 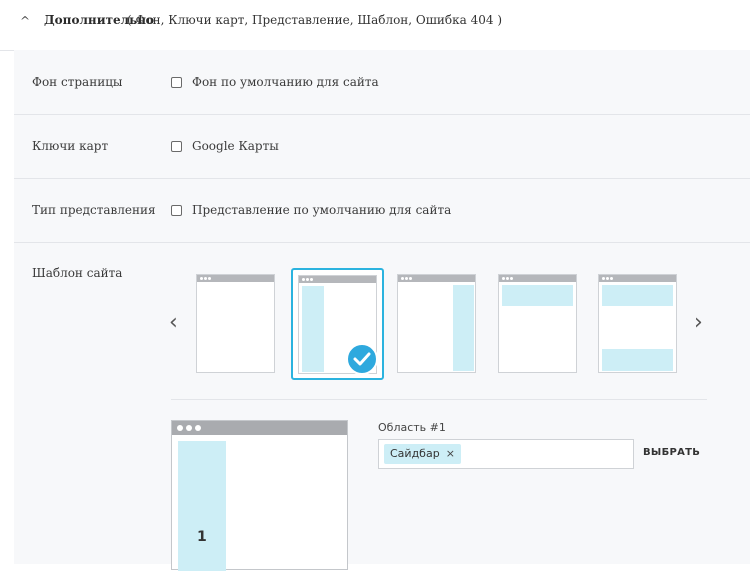 What do you see at coordinates (671, 452) in the screenshot?
I see `choose-button: ВЫБРАТЬ` at bounding box center [671, 452].